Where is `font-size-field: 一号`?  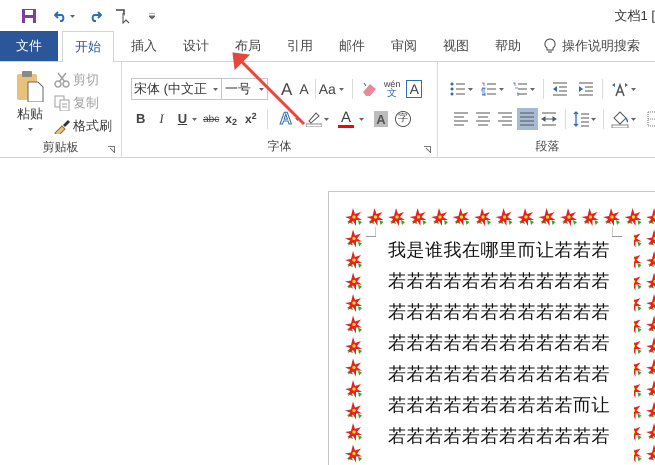
font-size-field: 一号 is located at coordinates (245, 89).